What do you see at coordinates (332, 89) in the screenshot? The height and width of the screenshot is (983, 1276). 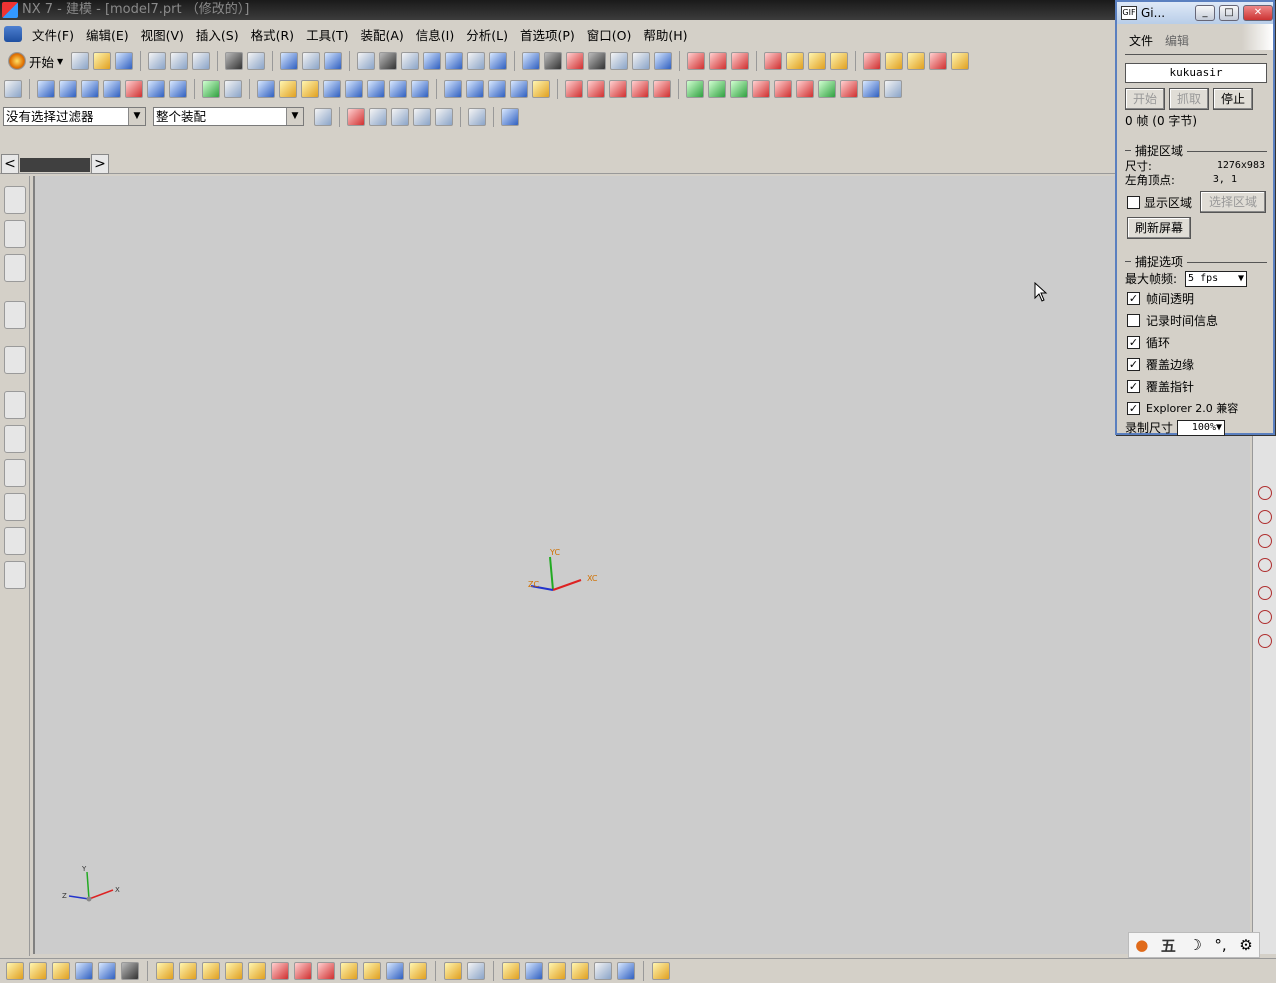 I see `trim-body-icon` at bounding box center [332, 89].